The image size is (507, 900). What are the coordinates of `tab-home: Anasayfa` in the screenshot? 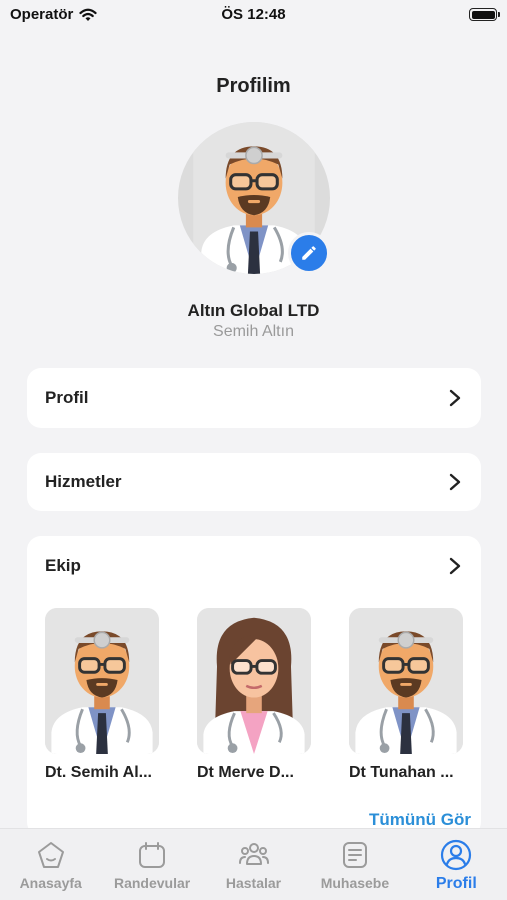 It's located at (50, 864).